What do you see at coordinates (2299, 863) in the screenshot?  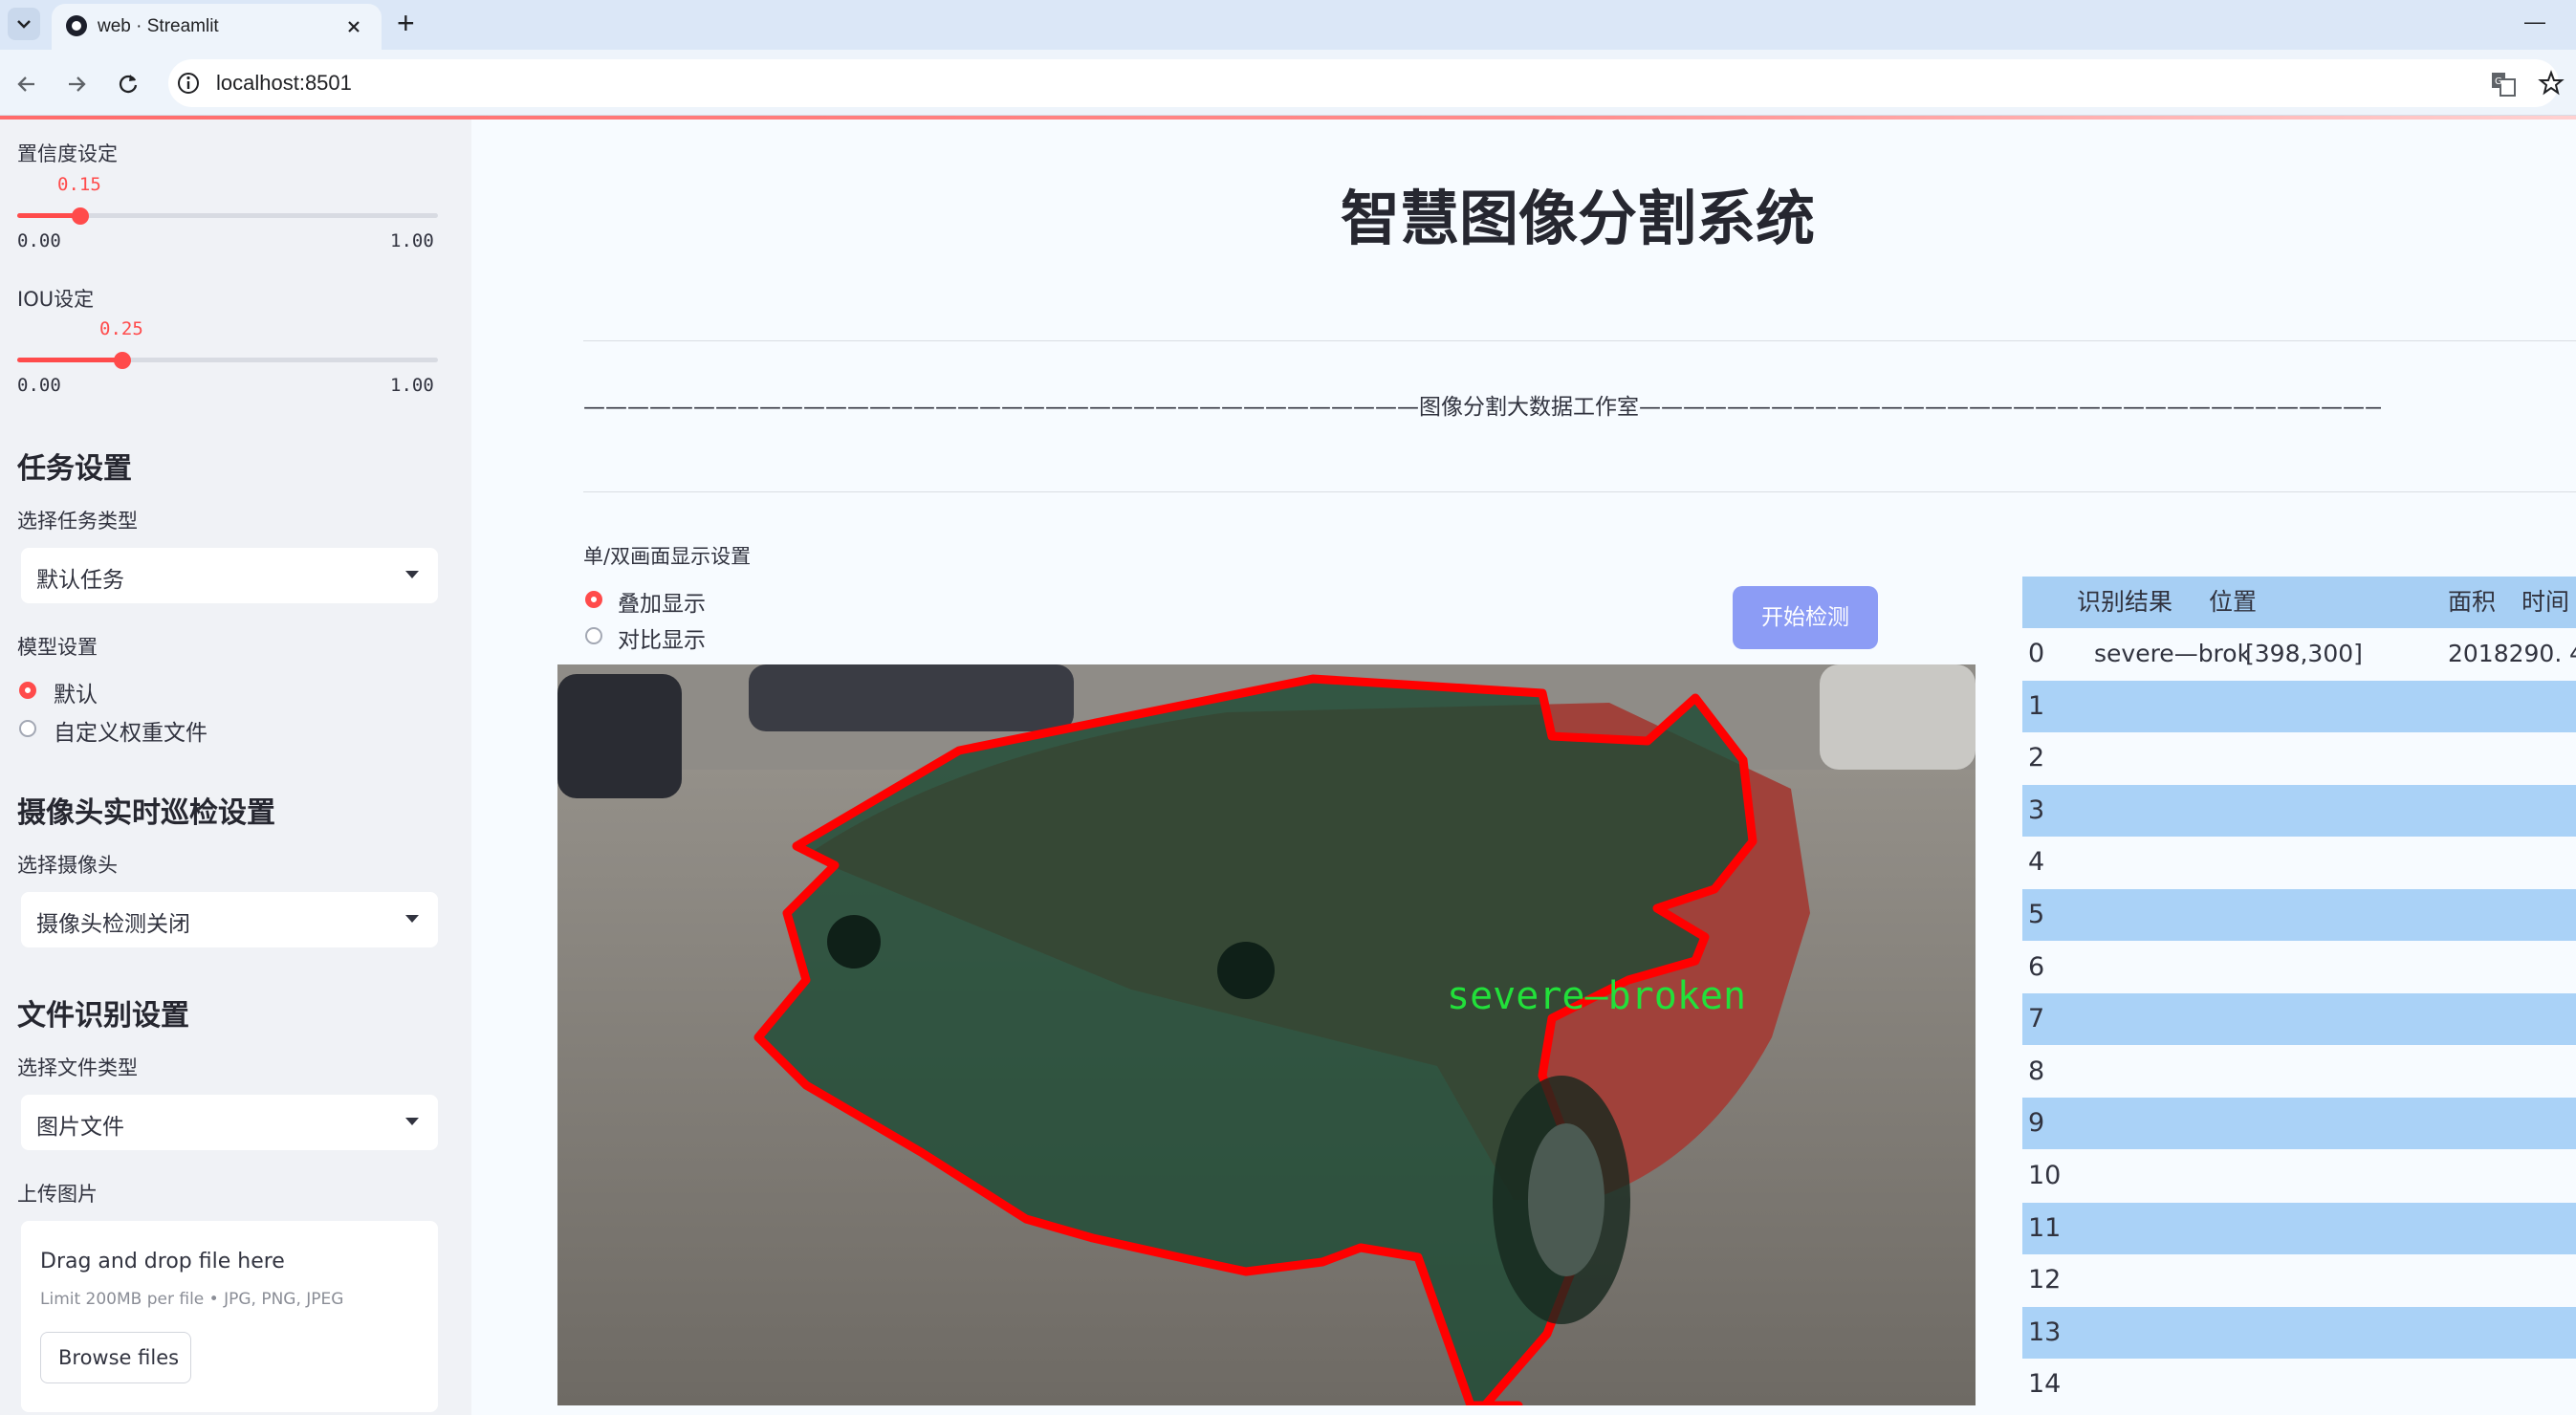 I see `table-row: 4` at bounding box center [2299, 863].